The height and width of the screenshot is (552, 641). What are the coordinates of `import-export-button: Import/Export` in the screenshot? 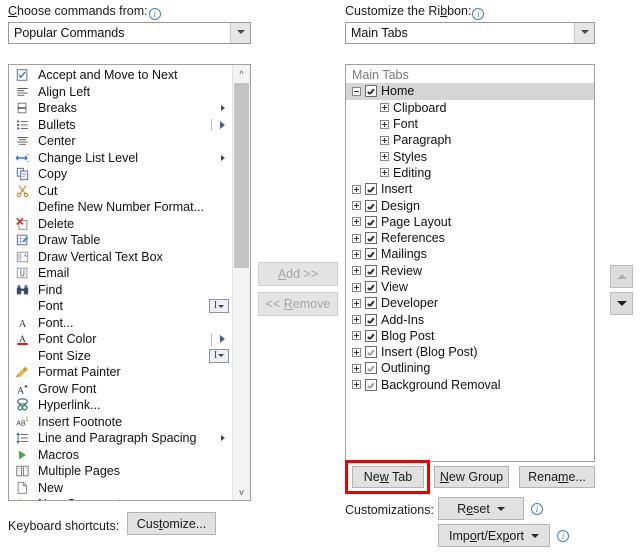 It's located at (494, 535).